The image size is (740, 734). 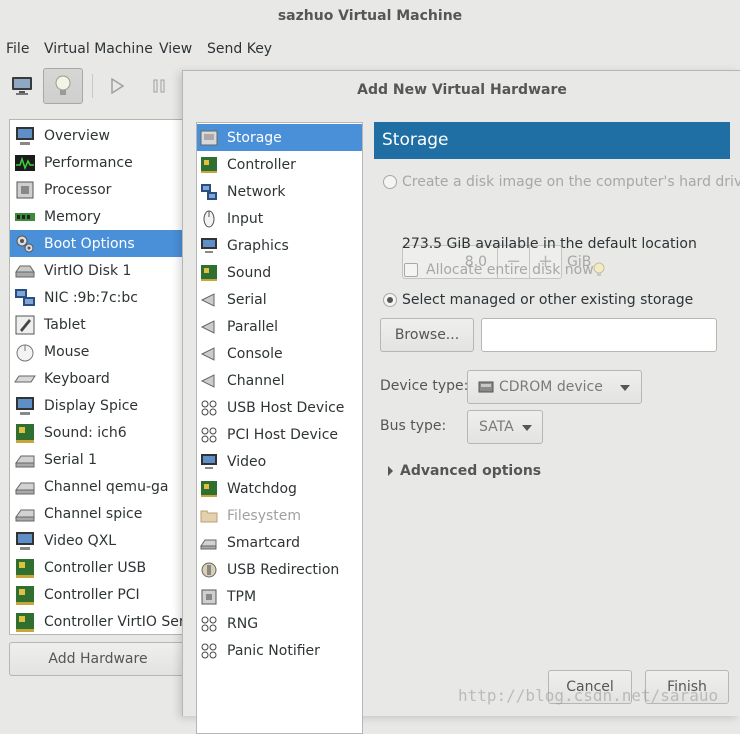 What do you see at coordinates (25, 595) in the screenshot?
I see `controller-card-icon` at bounding box center [25, 595].